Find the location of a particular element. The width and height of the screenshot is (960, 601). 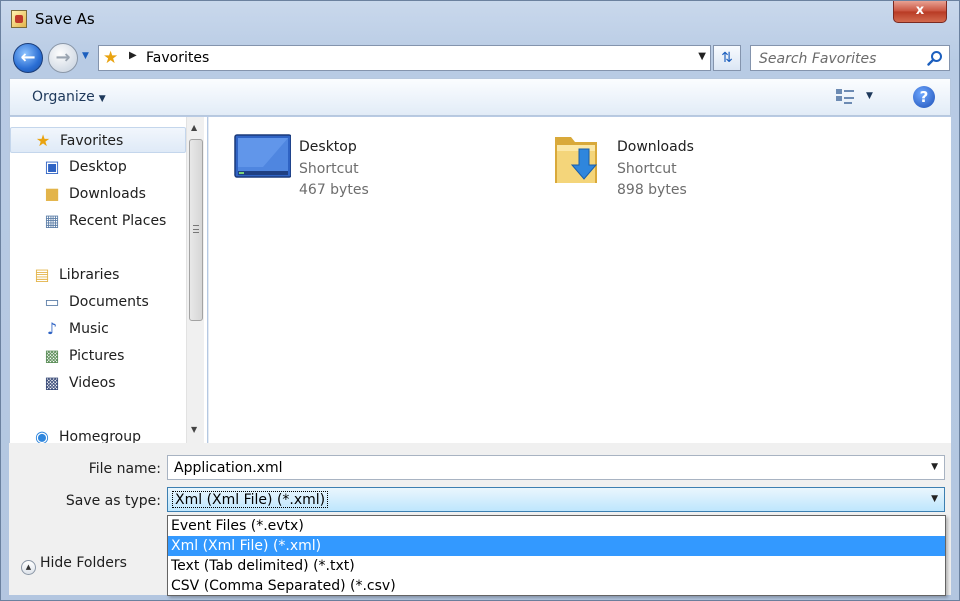

music-icon: ♪ is located at coordinates (52, 328).